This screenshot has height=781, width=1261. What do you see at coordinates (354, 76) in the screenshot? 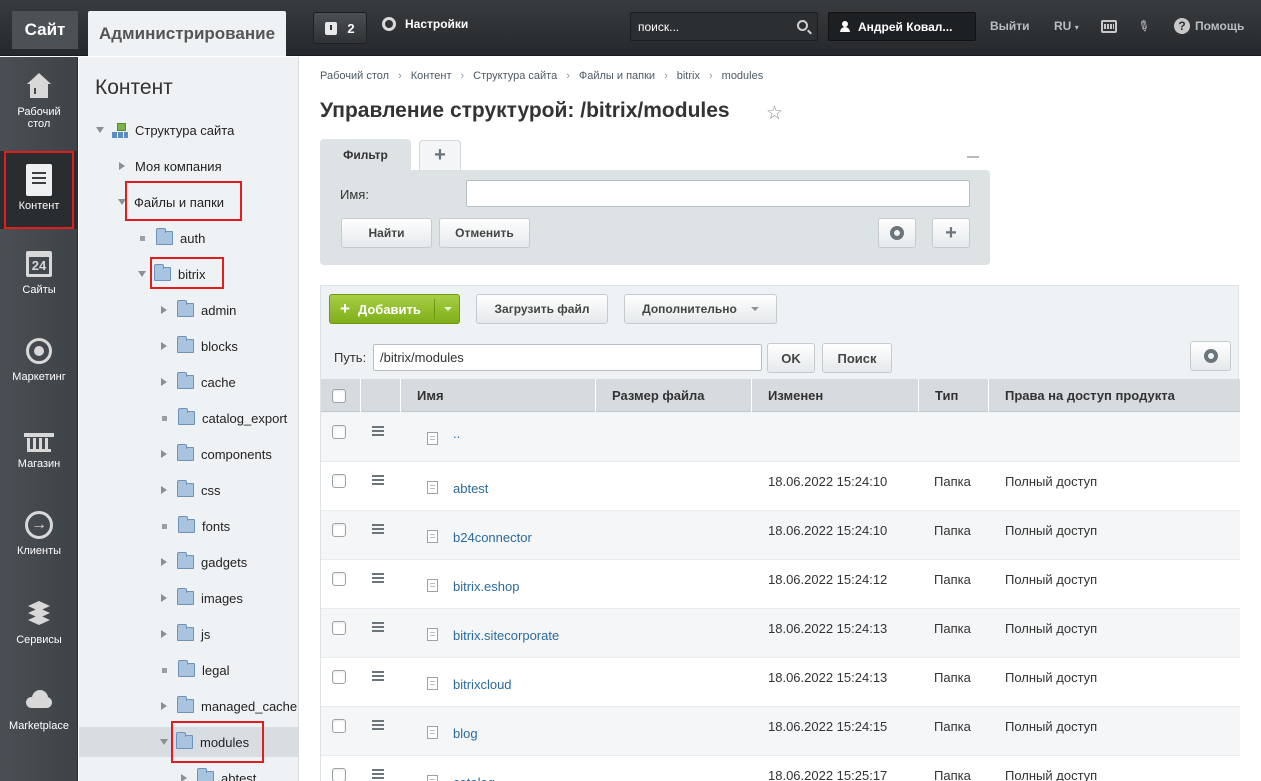
I see `breadcrumb-item: Рабочий стол` at bounding box center [354, 76].